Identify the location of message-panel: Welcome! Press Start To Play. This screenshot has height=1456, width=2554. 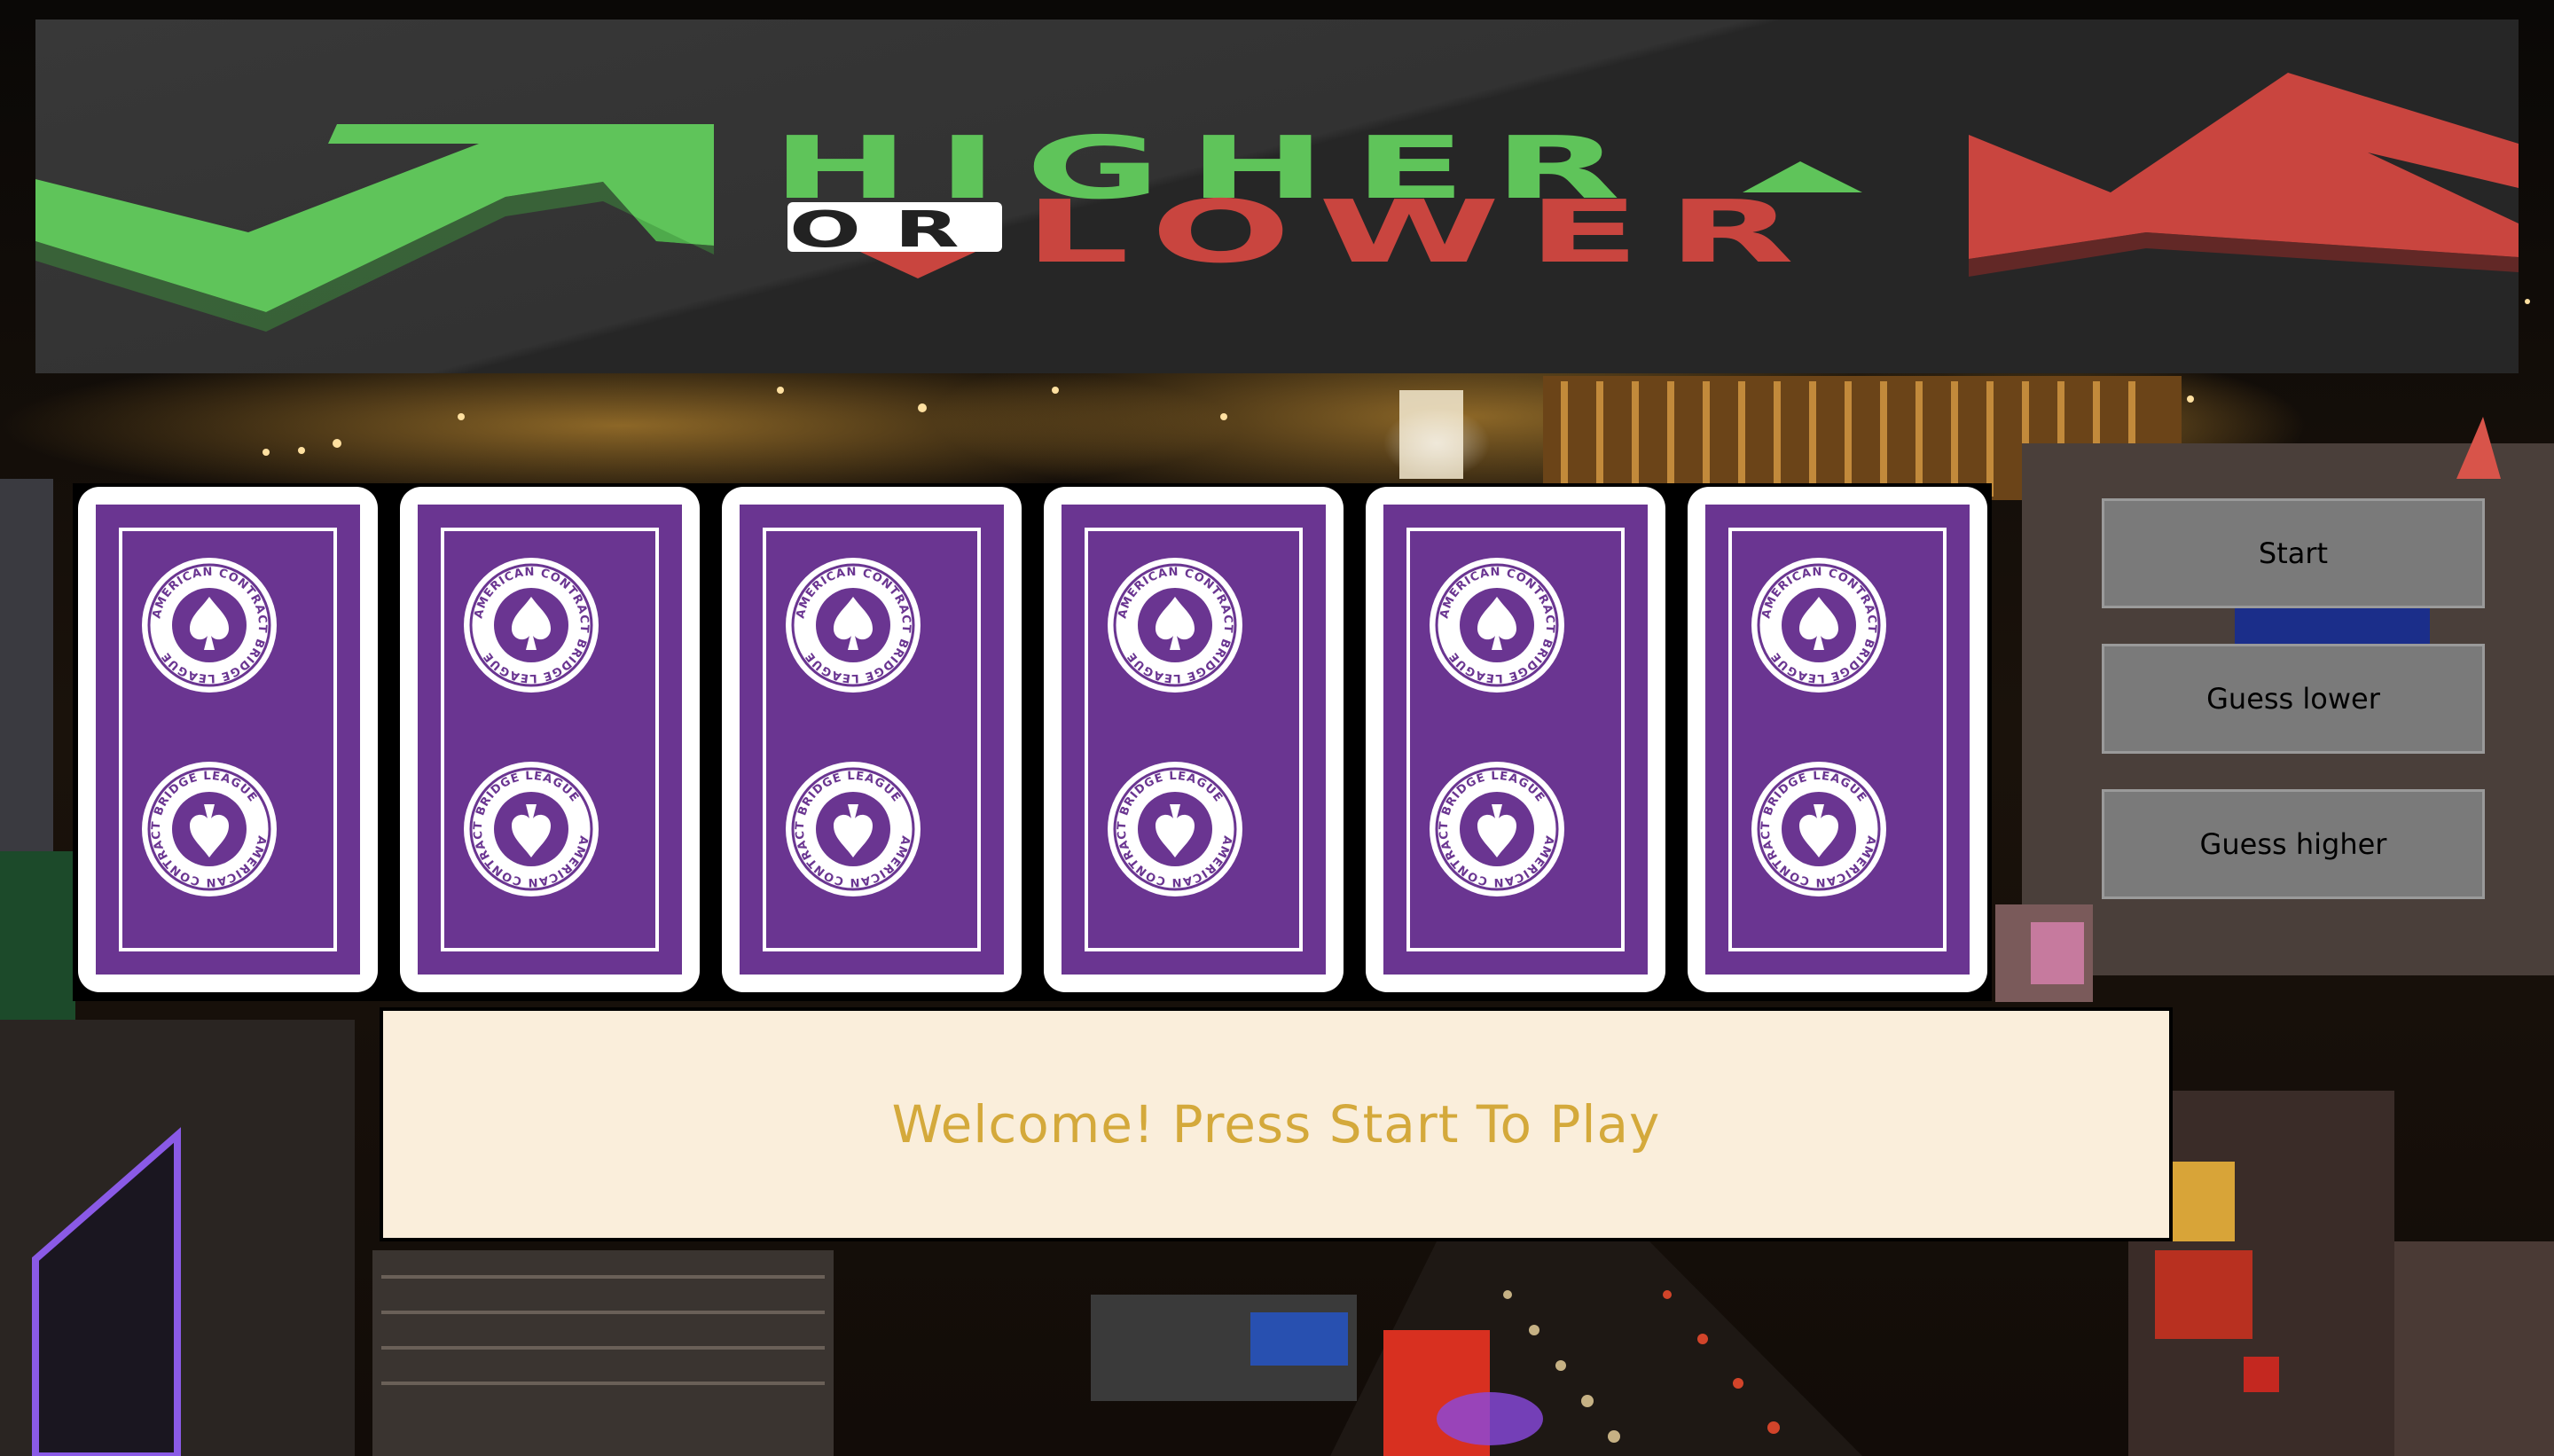
(1276, 1124).